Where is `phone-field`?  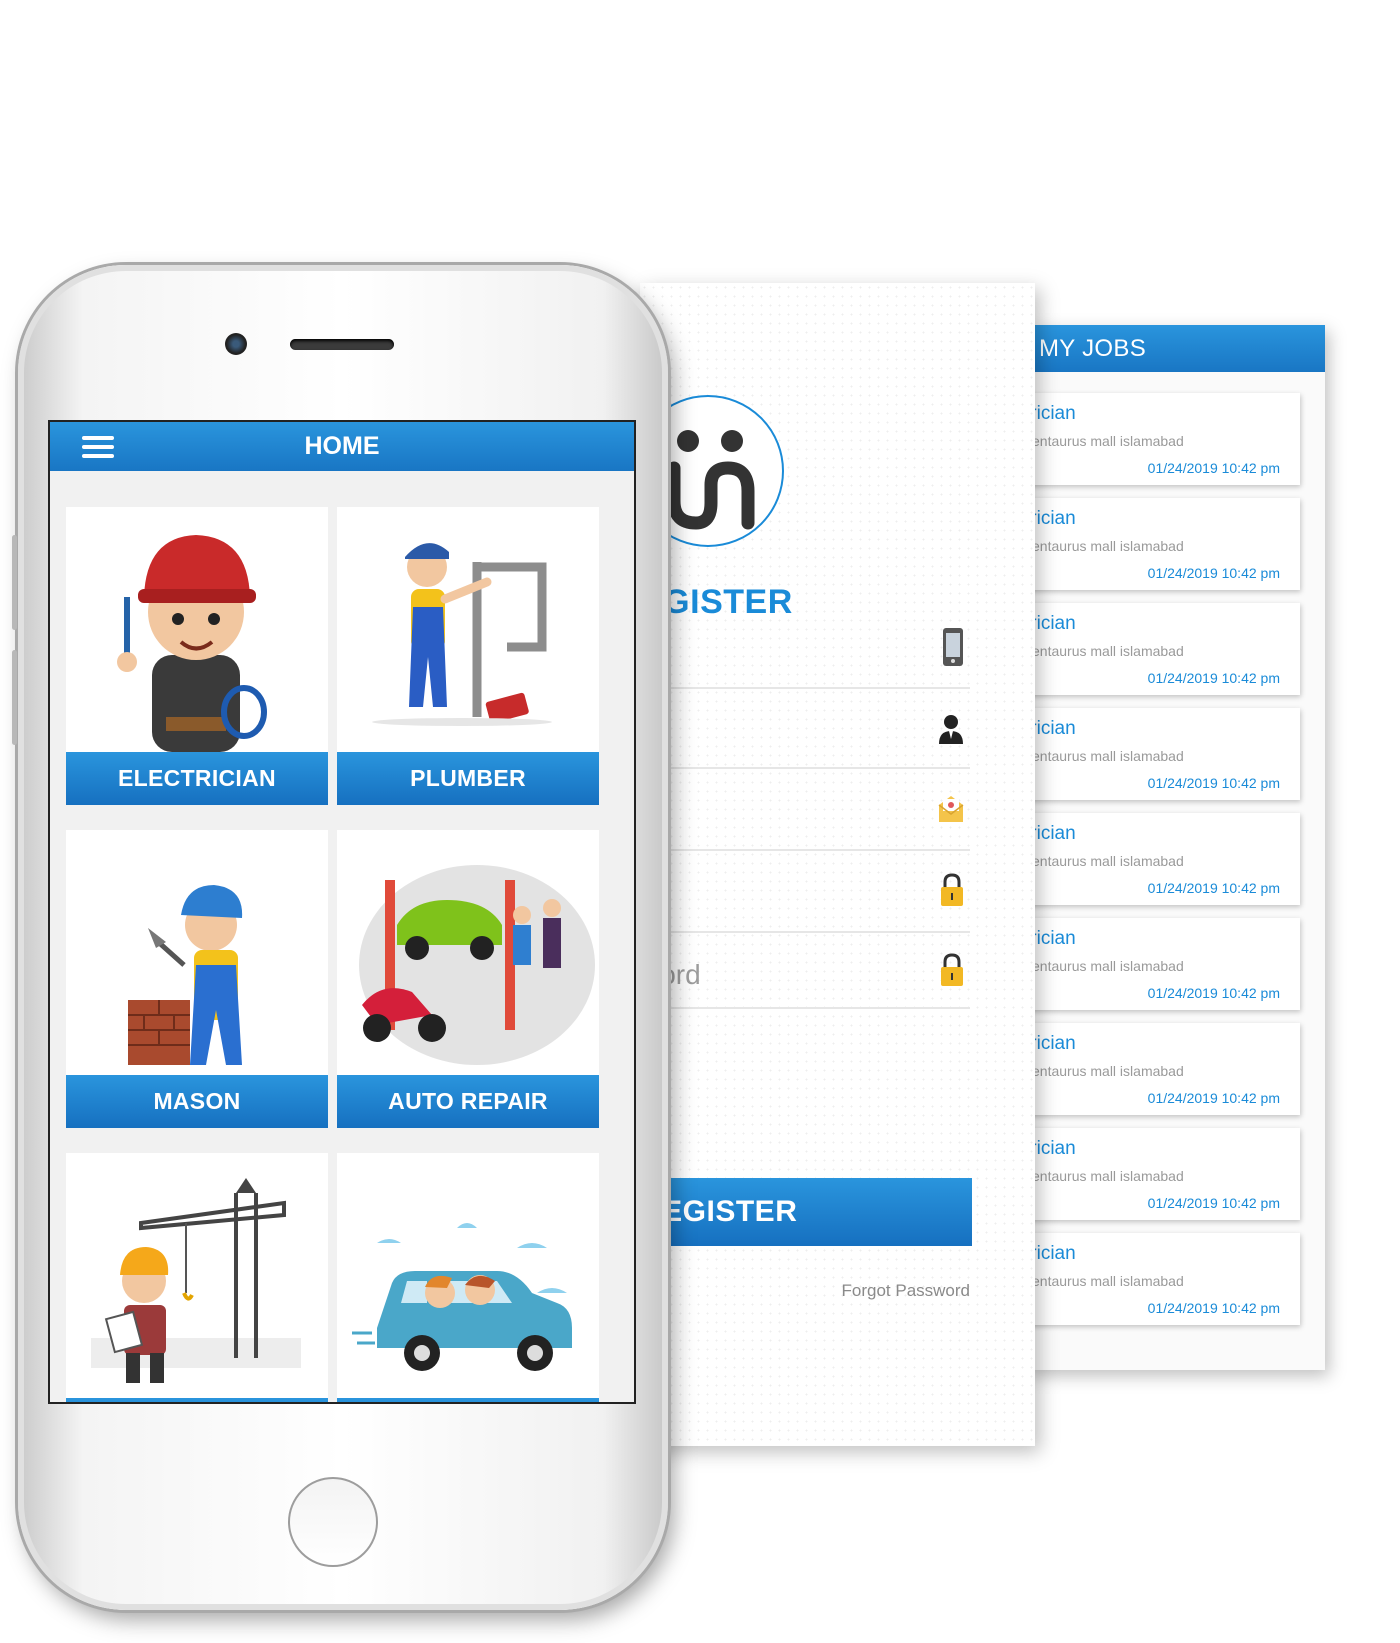 phone-field is located at coordinates (805, 656).